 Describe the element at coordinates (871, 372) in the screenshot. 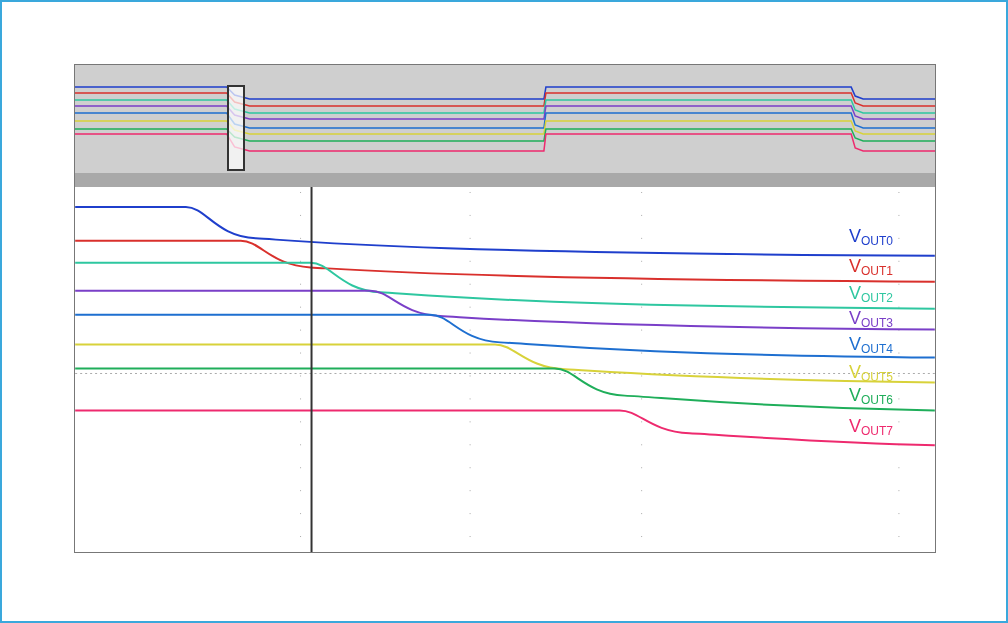

I see `trace-label: V$_{OUT5}$` at that location.